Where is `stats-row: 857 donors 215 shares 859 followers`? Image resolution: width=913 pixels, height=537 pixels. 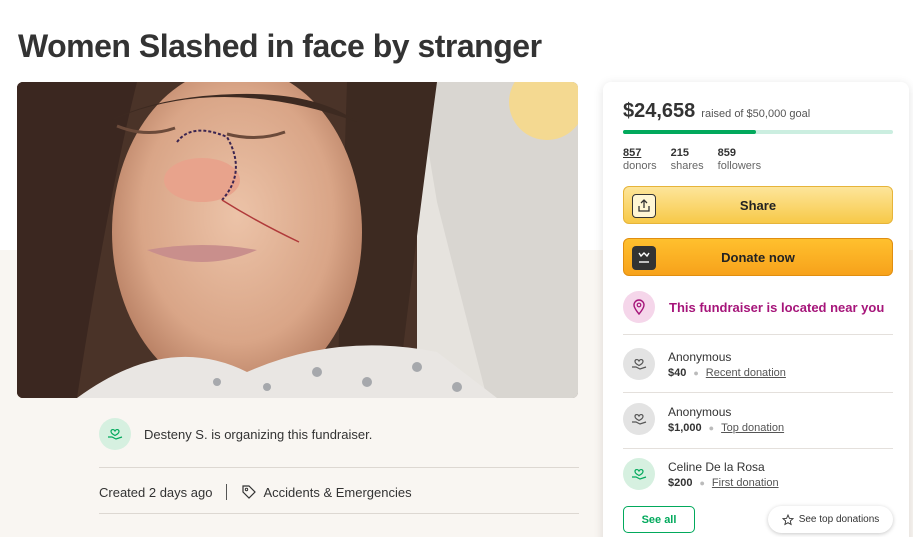
stats-row: 857 donors 215 shares 859 followers is located at coordinates (692, 159).